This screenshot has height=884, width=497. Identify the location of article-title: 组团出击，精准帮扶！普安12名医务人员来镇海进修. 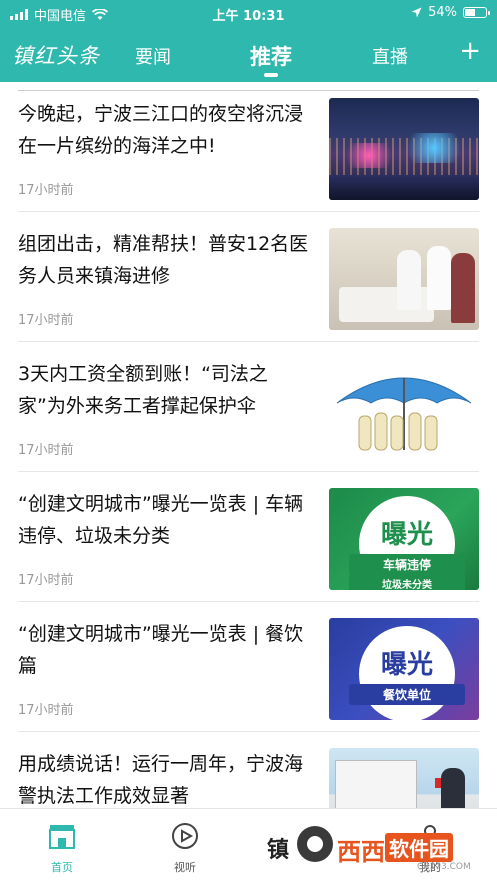
(163, 260).